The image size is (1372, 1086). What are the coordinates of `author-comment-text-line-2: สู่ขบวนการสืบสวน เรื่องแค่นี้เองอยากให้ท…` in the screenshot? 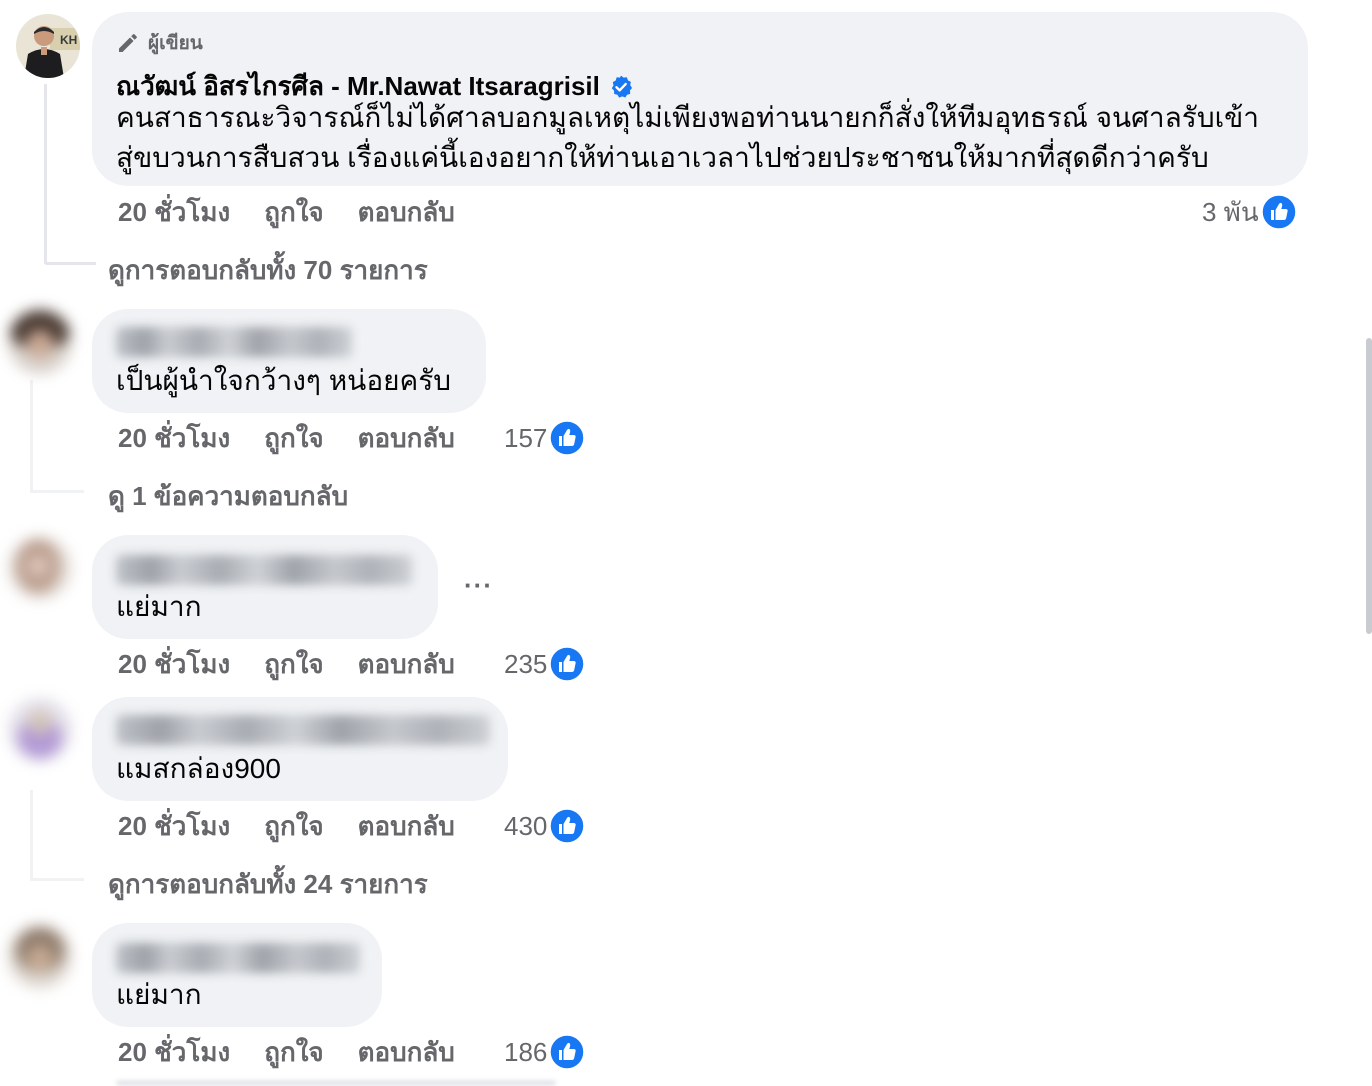 It's located at (662, 157).